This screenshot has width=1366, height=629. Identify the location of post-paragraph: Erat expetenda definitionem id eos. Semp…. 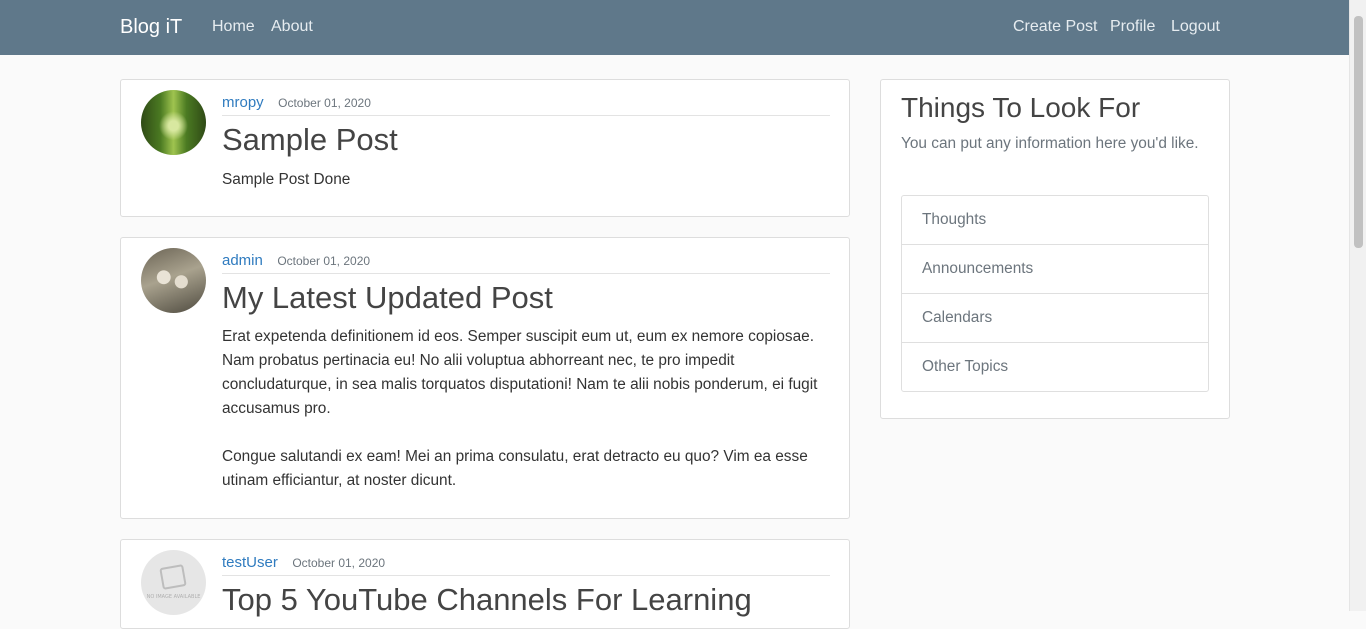
(520, 372).